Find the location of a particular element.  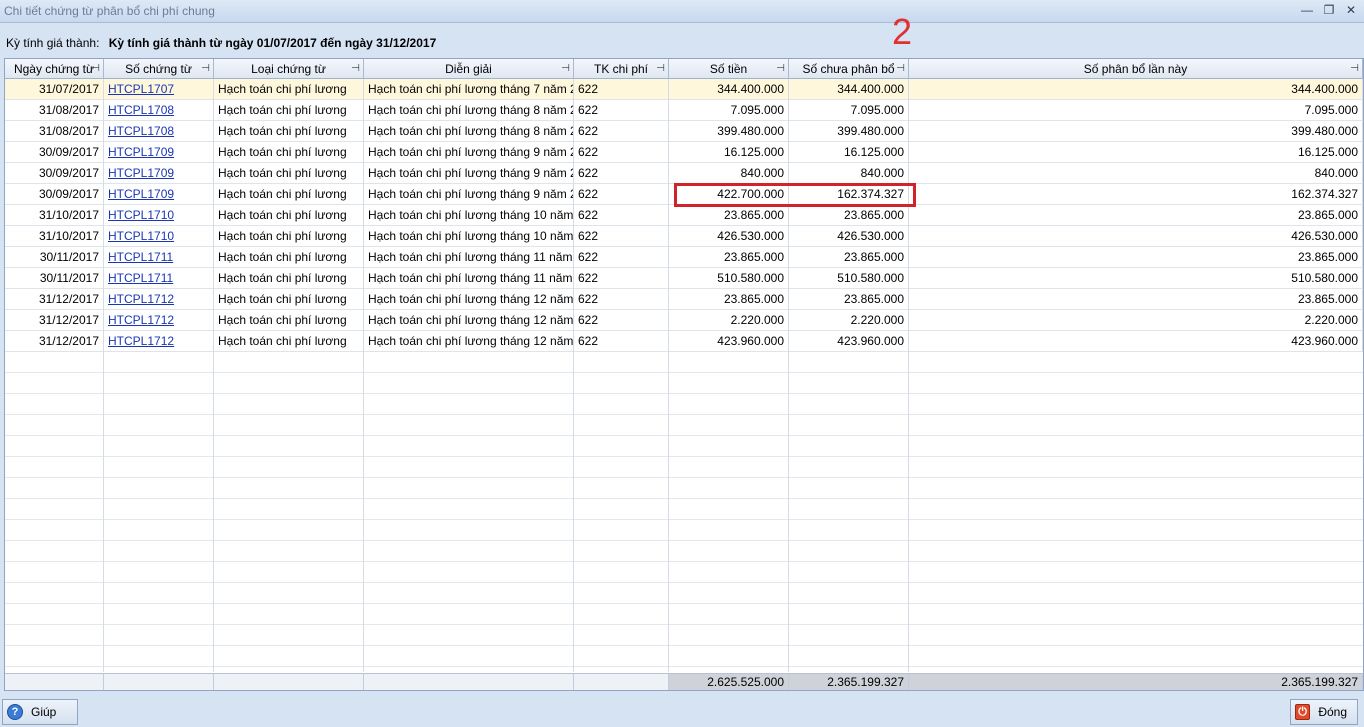

close-button: ⏻ Đóng is located at coordinates (1324, 712).